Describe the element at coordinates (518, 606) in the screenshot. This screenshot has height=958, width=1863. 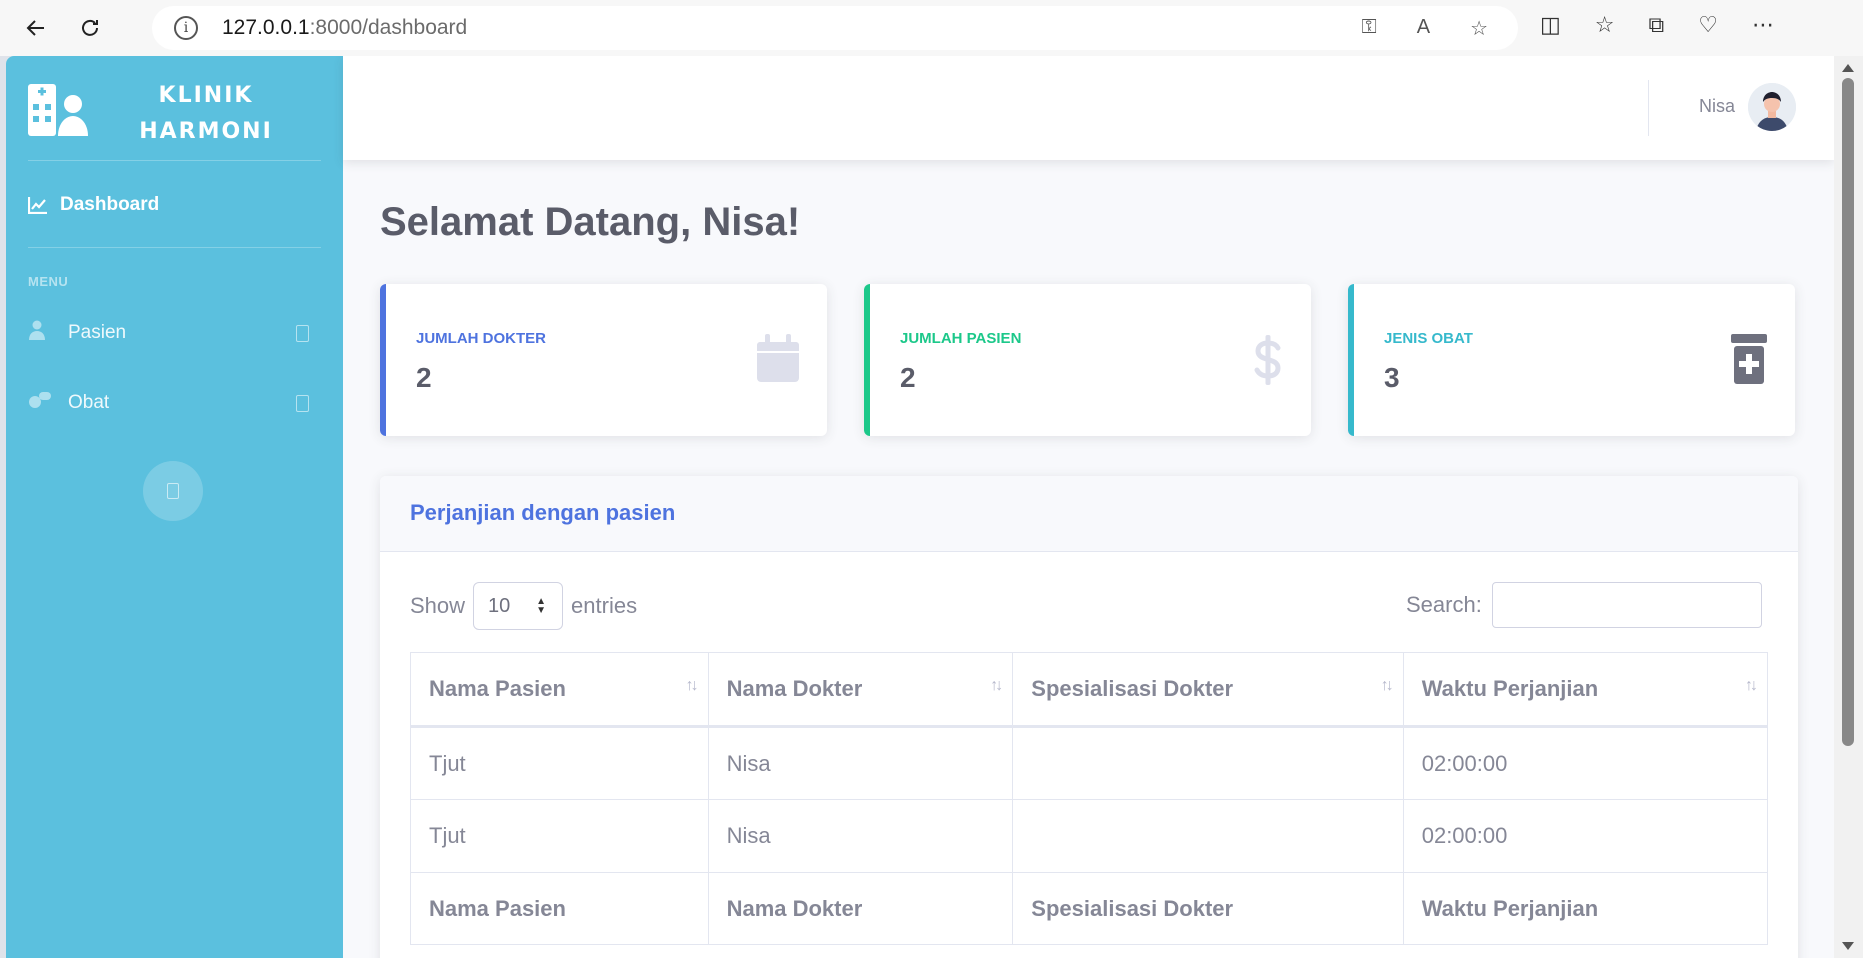
I see `entries-select: 10 ▲ ▼` at that location.